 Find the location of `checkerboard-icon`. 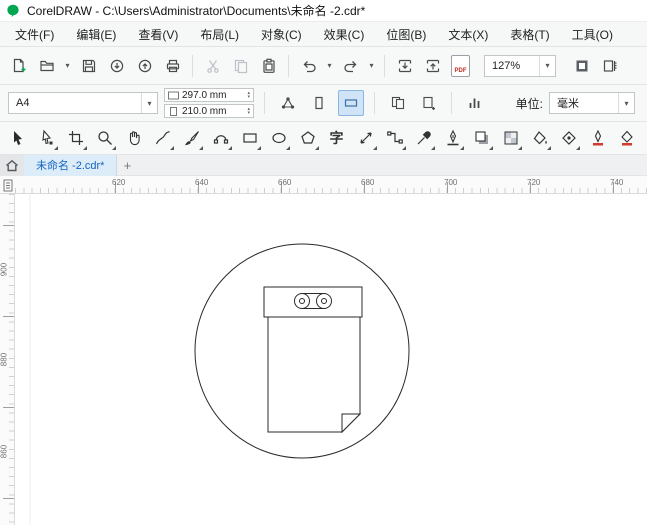

checkerboard-icon is located at coordinates (510, 138).